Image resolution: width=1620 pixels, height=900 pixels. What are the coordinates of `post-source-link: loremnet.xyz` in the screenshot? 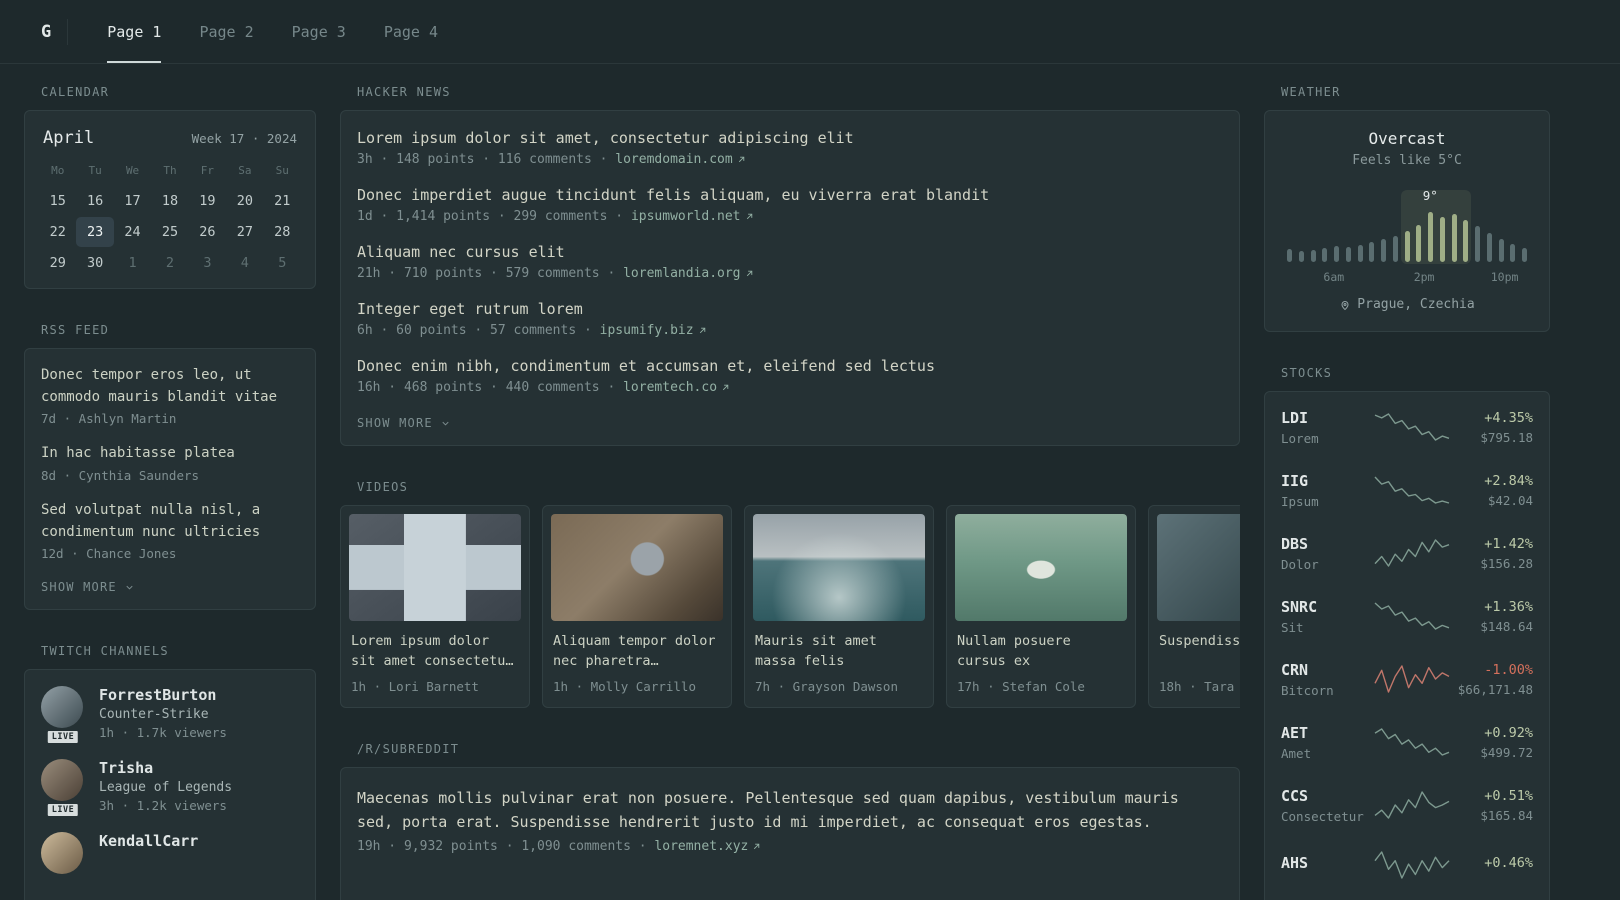 It's located at (708, 846).